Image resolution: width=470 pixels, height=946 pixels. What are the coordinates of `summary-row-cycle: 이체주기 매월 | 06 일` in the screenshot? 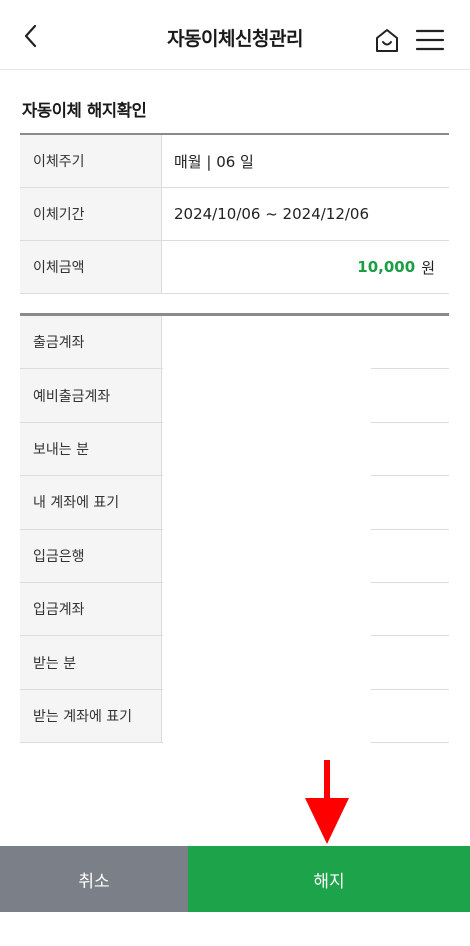 It's located at (234, 161).